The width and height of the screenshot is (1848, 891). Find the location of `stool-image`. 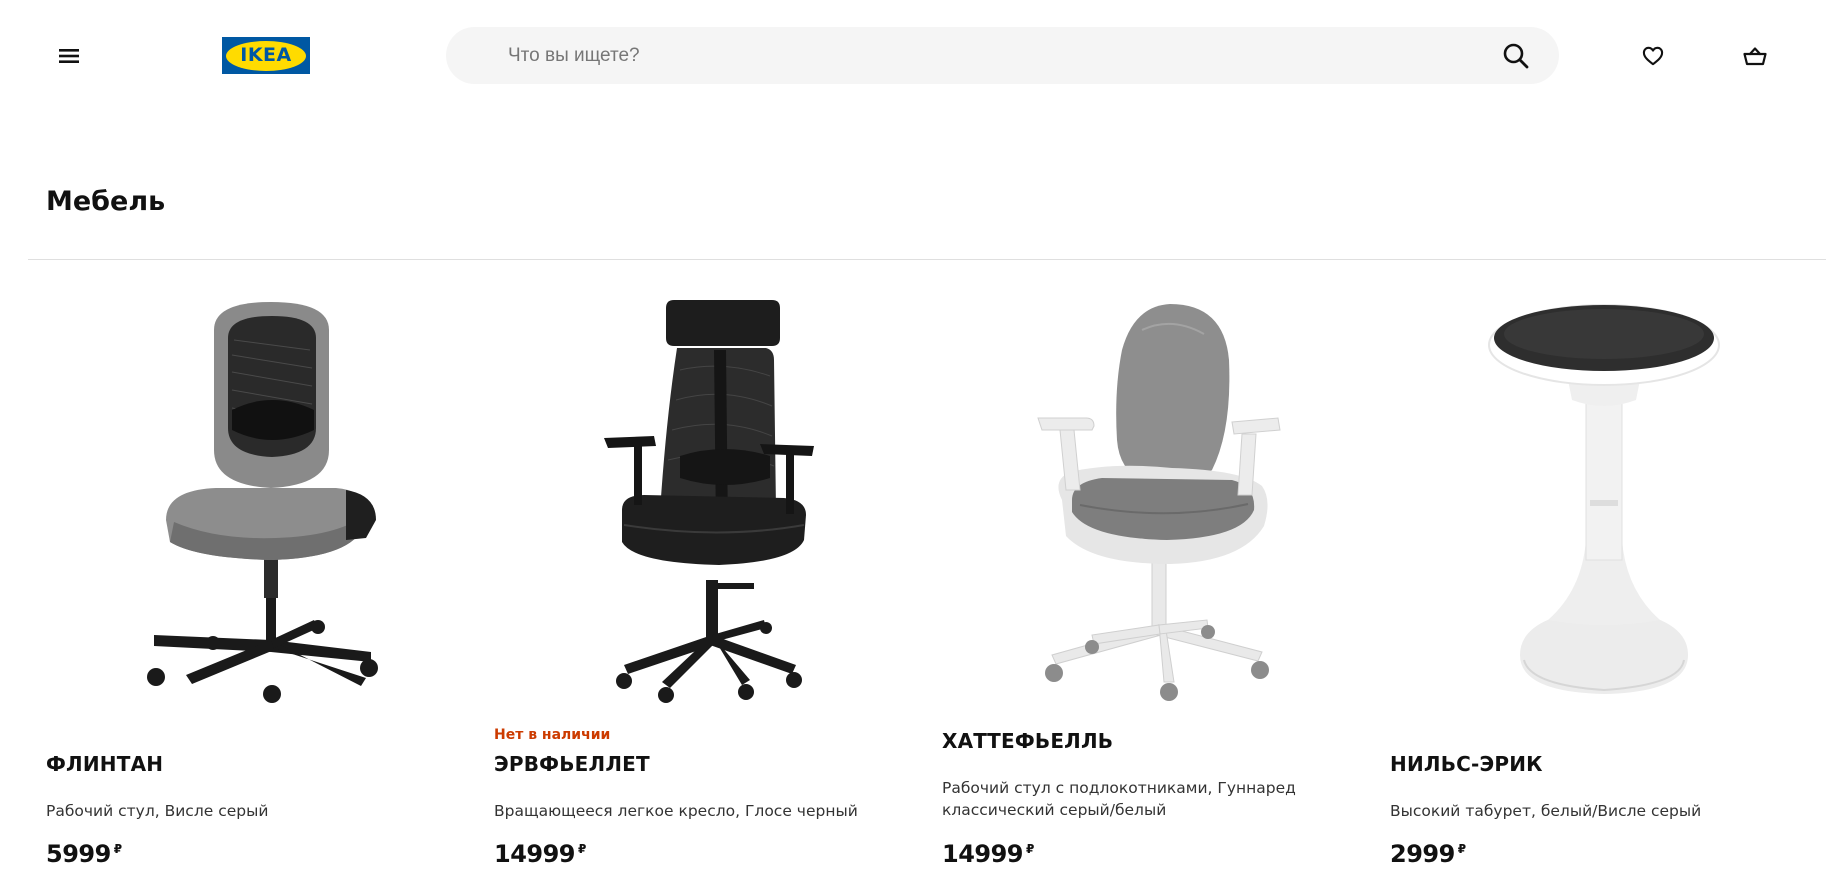

stool-image is located at coordinates (1604, 499).